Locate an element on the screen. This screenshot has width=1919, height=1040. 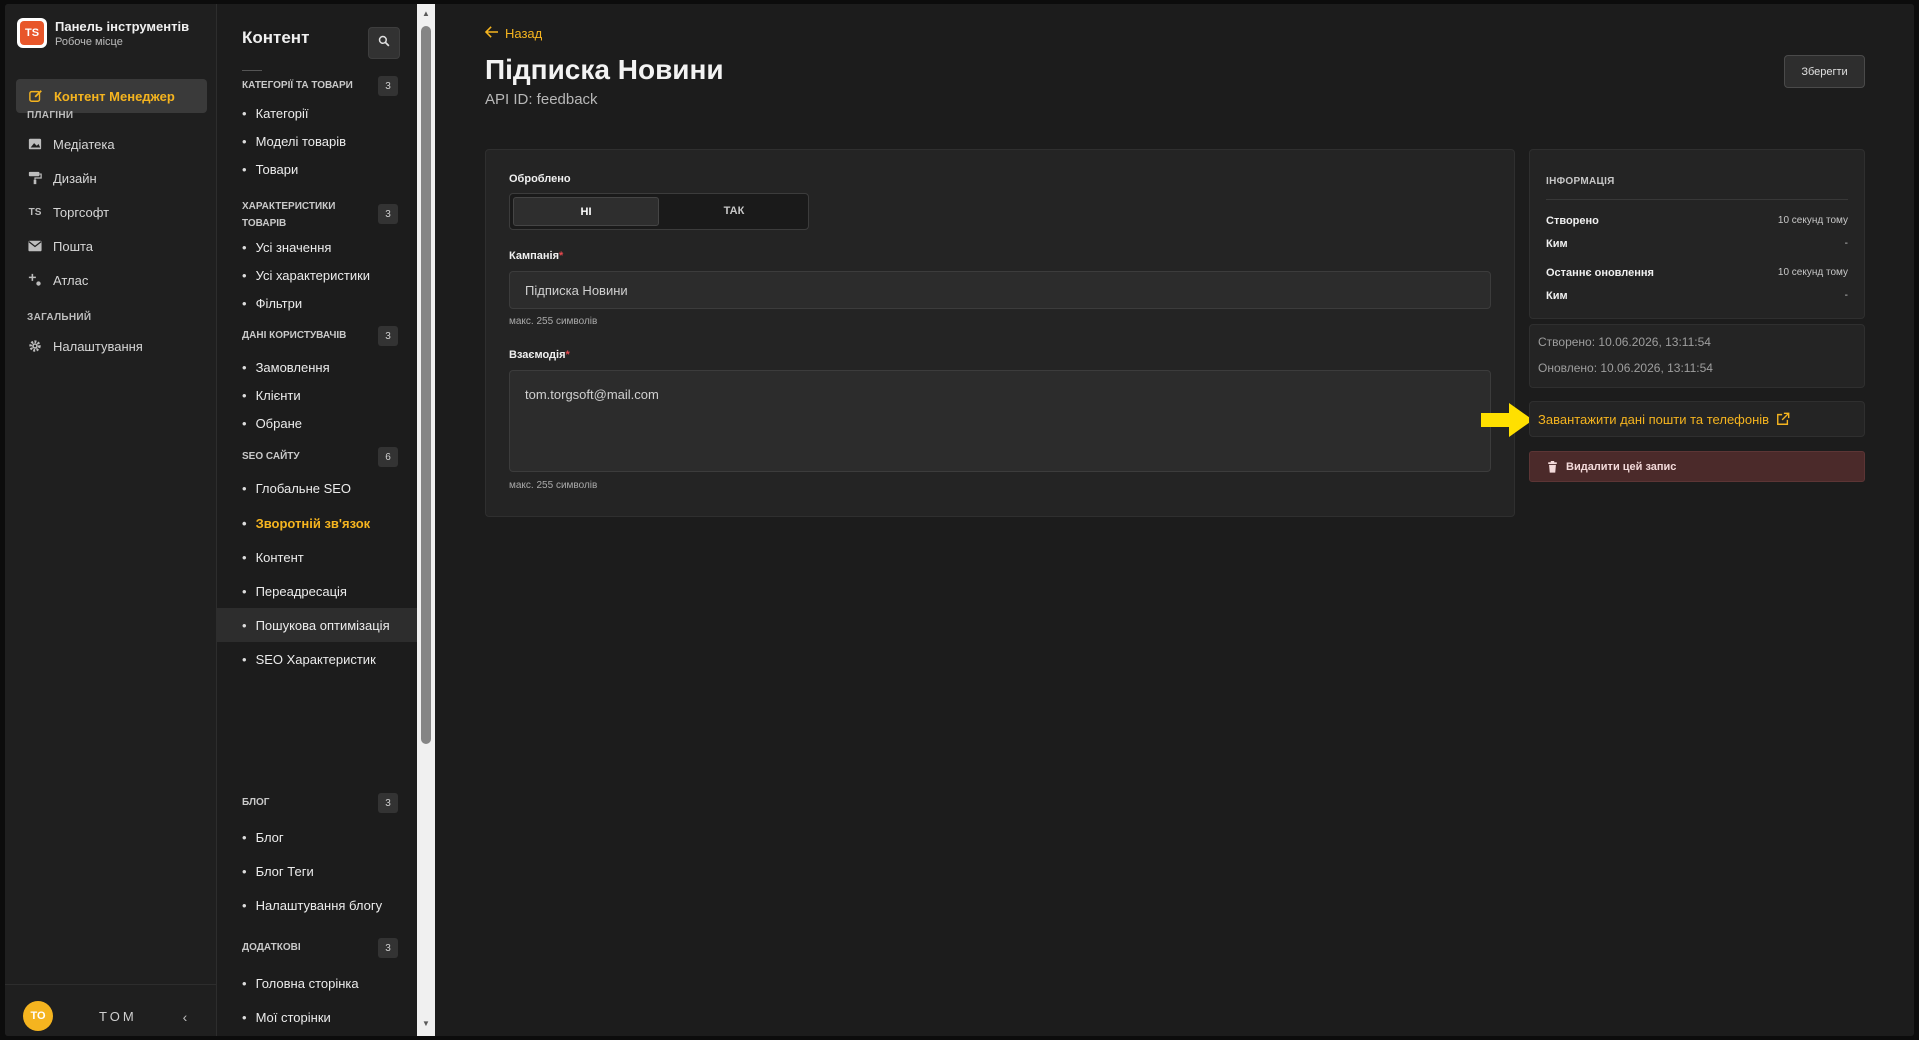
nav-item-label: Пошта is located at coordinates (73, 246).